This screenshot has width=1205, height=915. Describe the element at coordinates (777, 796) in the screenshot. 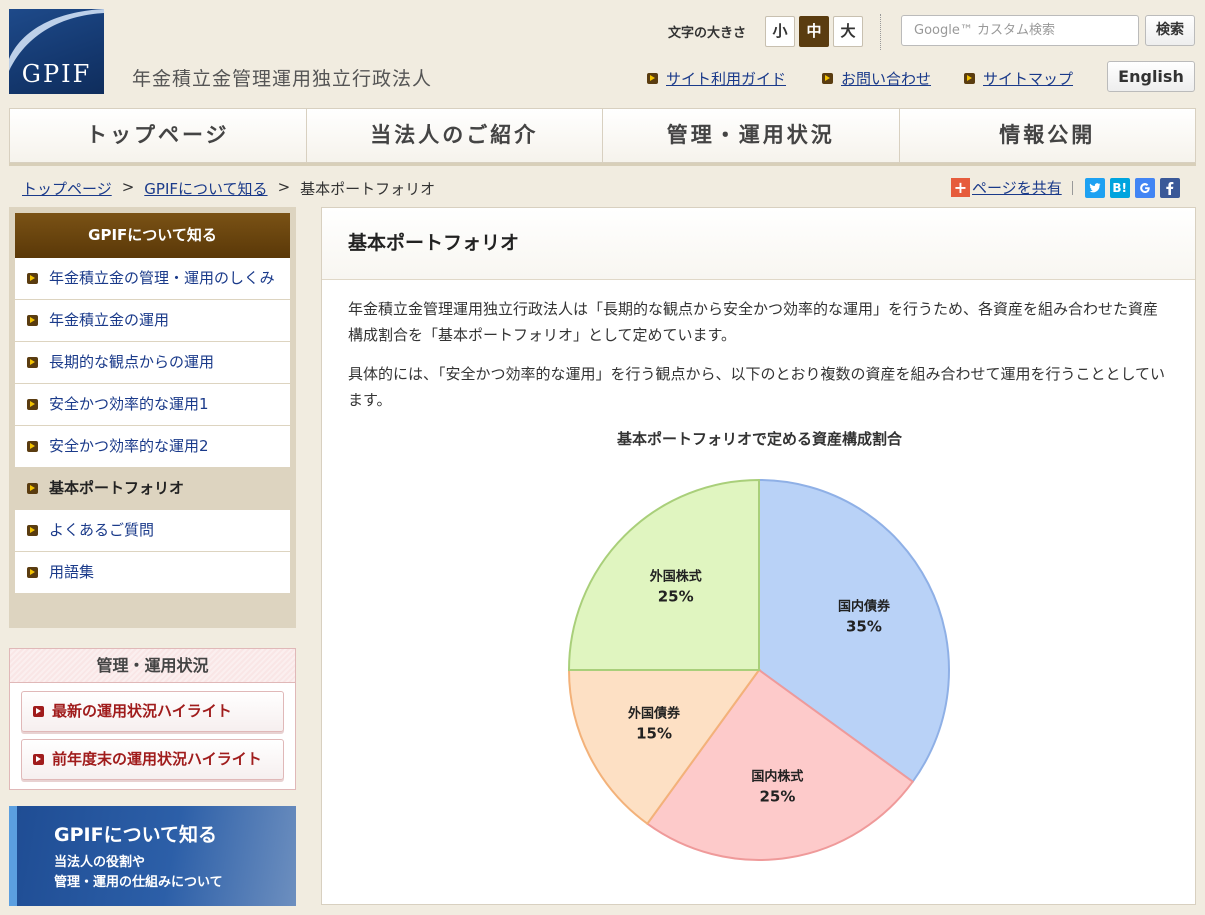

I see `pie-value-domestic-stocks: 25%` at that location.